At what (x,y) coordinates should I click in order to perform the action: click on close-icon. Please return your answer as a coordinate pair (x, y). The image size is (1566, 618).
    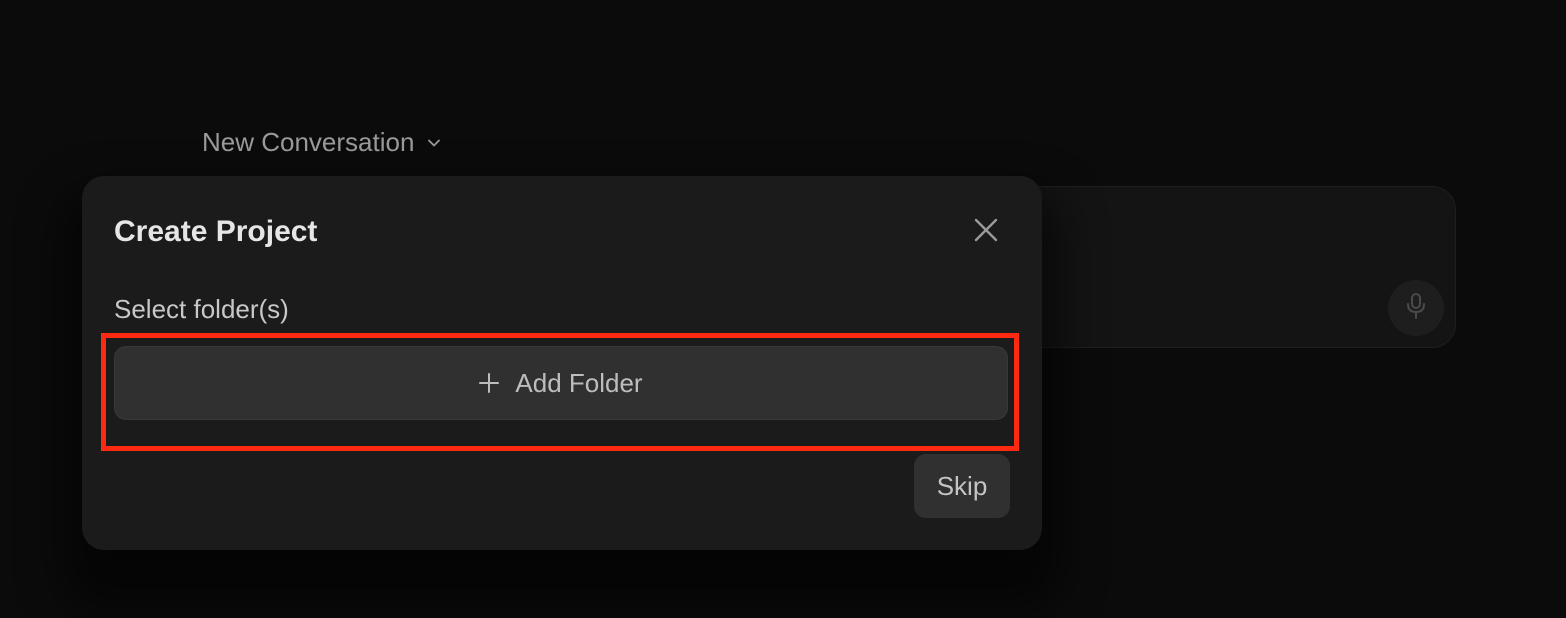
    Looking at the image, I should click on (986, 232).